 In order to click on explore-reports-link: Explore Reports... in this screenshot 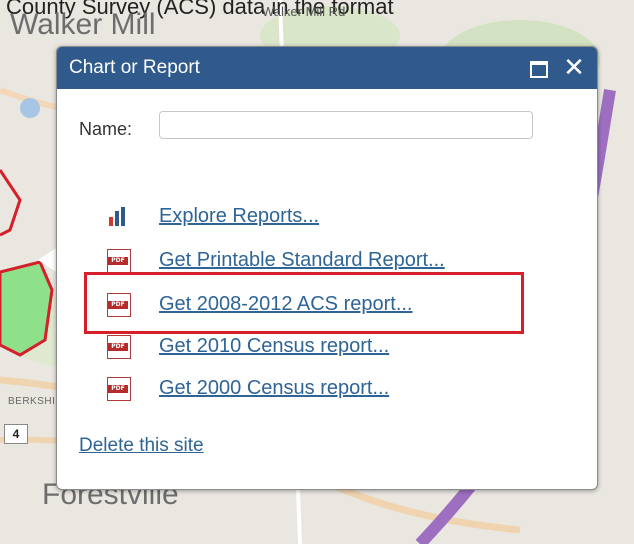, I will do `click(239, 216)`.